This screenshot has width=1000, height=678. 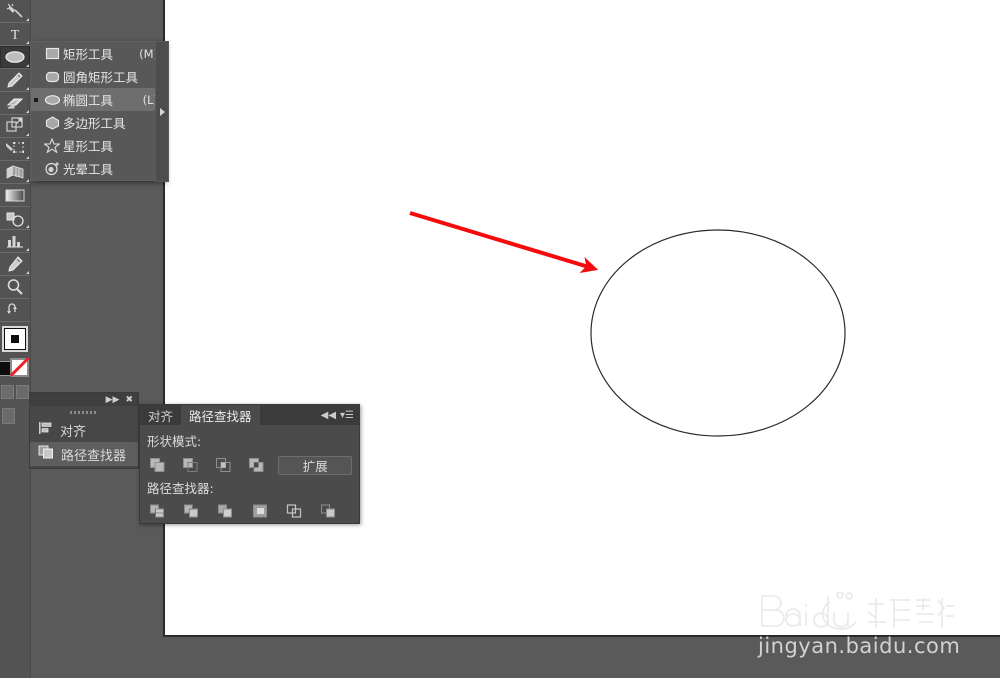 I want to click on none-swatch-icon, so click(x=19, y=367).